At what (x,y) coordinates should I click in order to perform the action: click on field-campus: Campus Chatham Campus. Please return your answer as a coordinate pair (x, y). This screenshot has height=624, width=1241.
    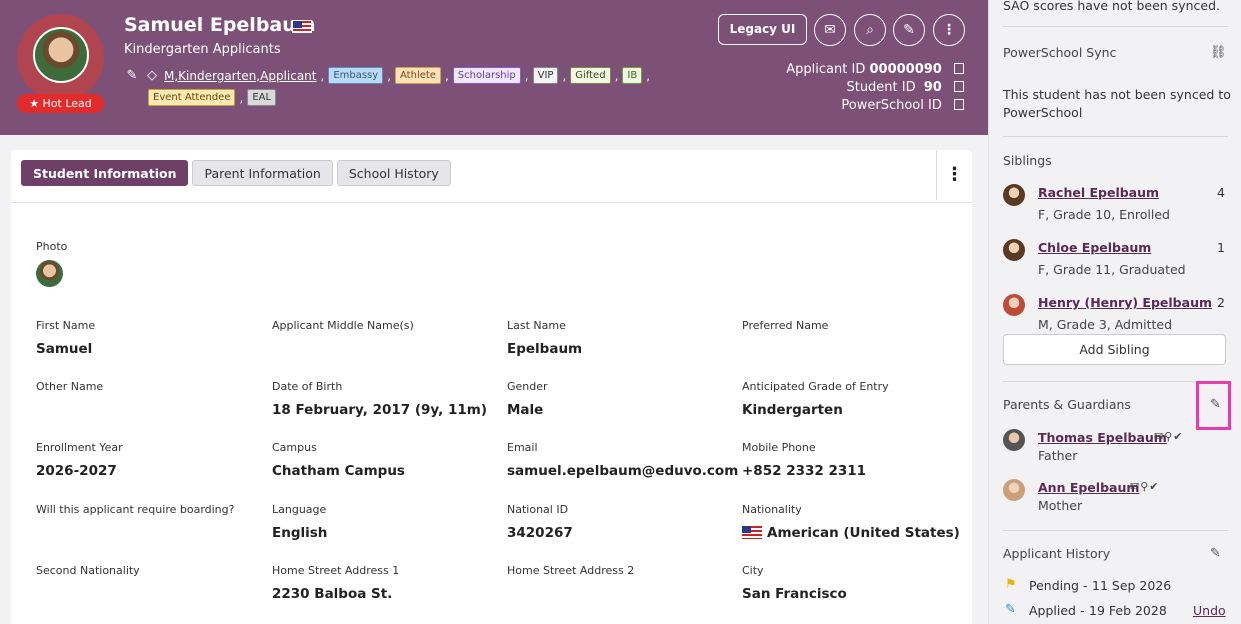
    Looking at the image, I should click on (338, 460).